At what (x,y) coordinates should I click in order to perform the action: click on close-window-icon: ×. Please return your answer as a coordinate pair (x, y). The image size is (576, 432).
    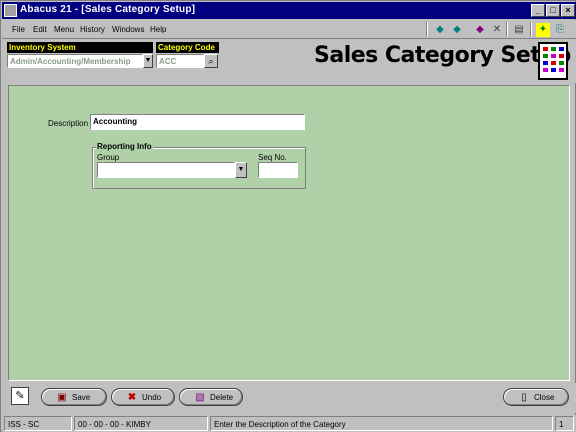
    Looking at the image, I should click on (568, 10).